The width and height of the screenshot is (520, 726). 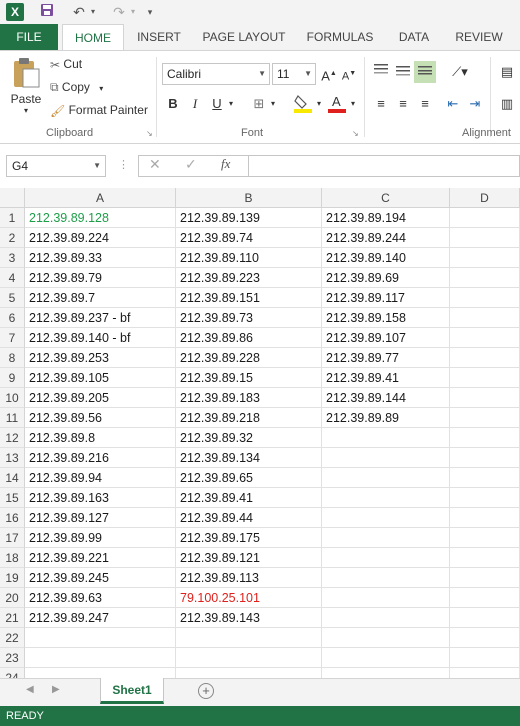 I want to click on align-left-icon: ≡, so click(x=381, y=104).